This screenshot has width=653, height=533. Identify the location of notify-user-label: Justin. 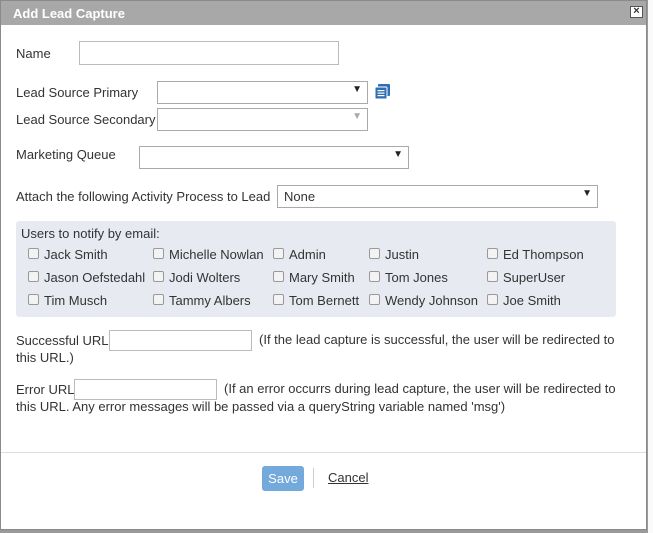
(402, 254).